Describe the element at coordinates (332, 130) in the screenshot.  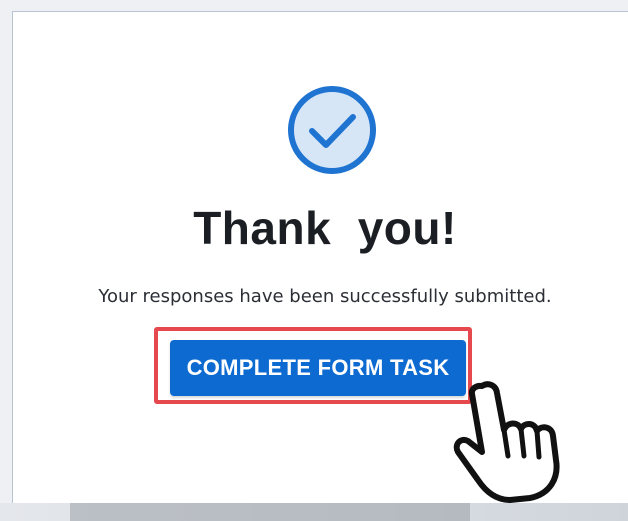
I see `check-circle-icon` at that location.